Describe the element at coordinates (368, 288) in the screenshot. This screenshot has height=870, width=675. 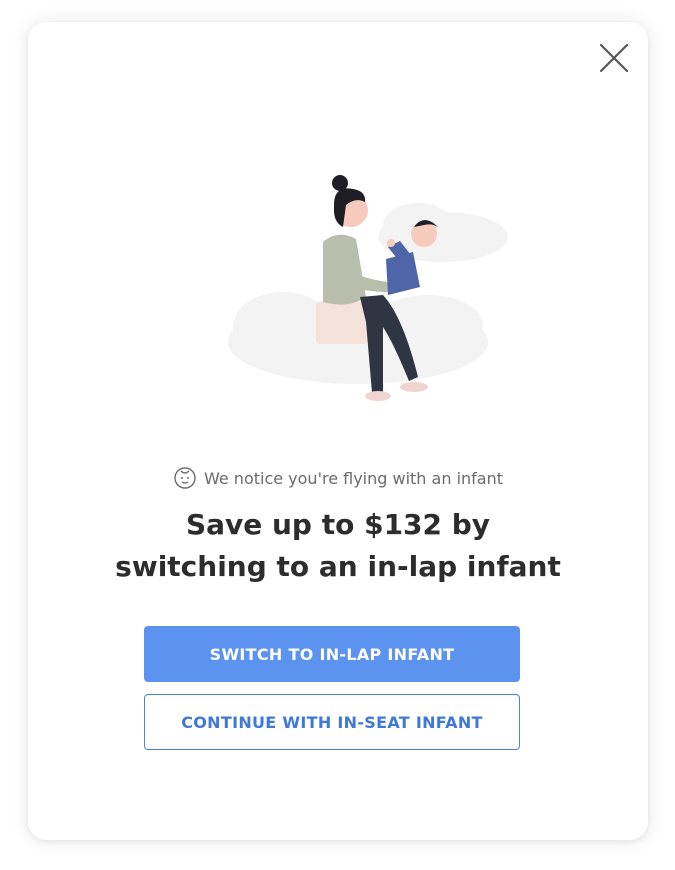
I see `mother-holding-infant-illustration` at that location.